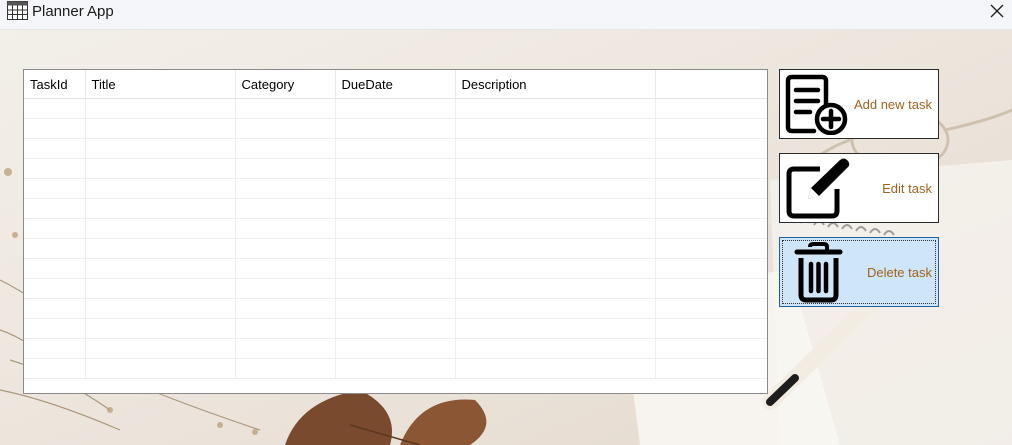 This screenshot has height=445, width=1012. I want to click on column-header-category: Category, so click(285, 84).